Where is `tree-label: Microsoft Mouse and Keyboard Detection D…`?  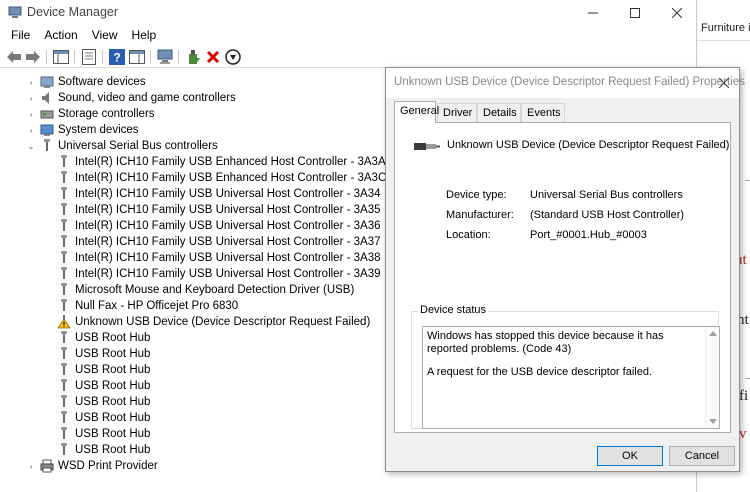 tree-label: Microsoft Mouse and Keyboard Detection D… is located at coordinates (215, 290).